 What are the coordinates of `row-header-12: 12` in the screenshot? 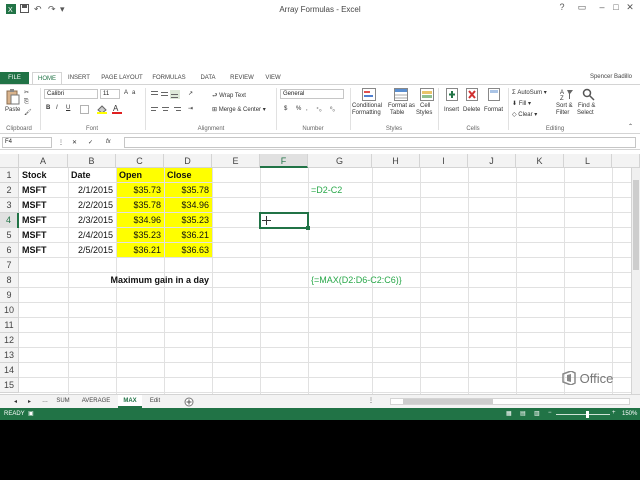 It's located at (9, 340).